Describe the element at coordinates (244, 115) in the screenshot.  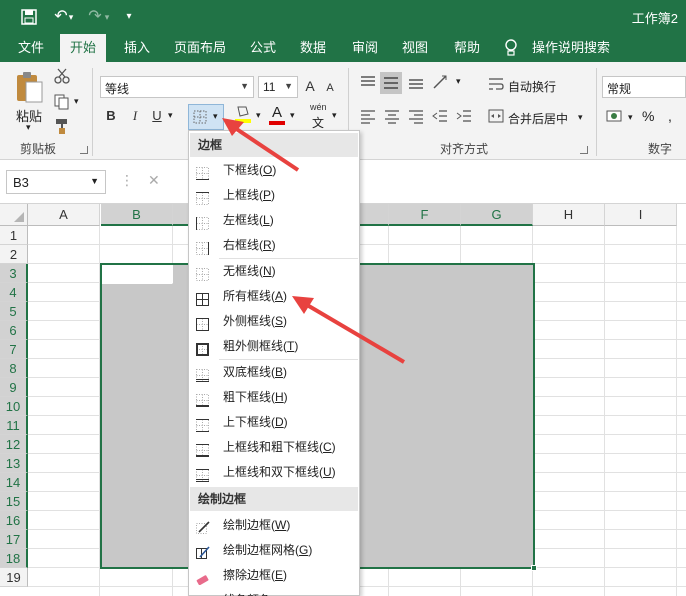
I see `fill-color-icon` at that location.